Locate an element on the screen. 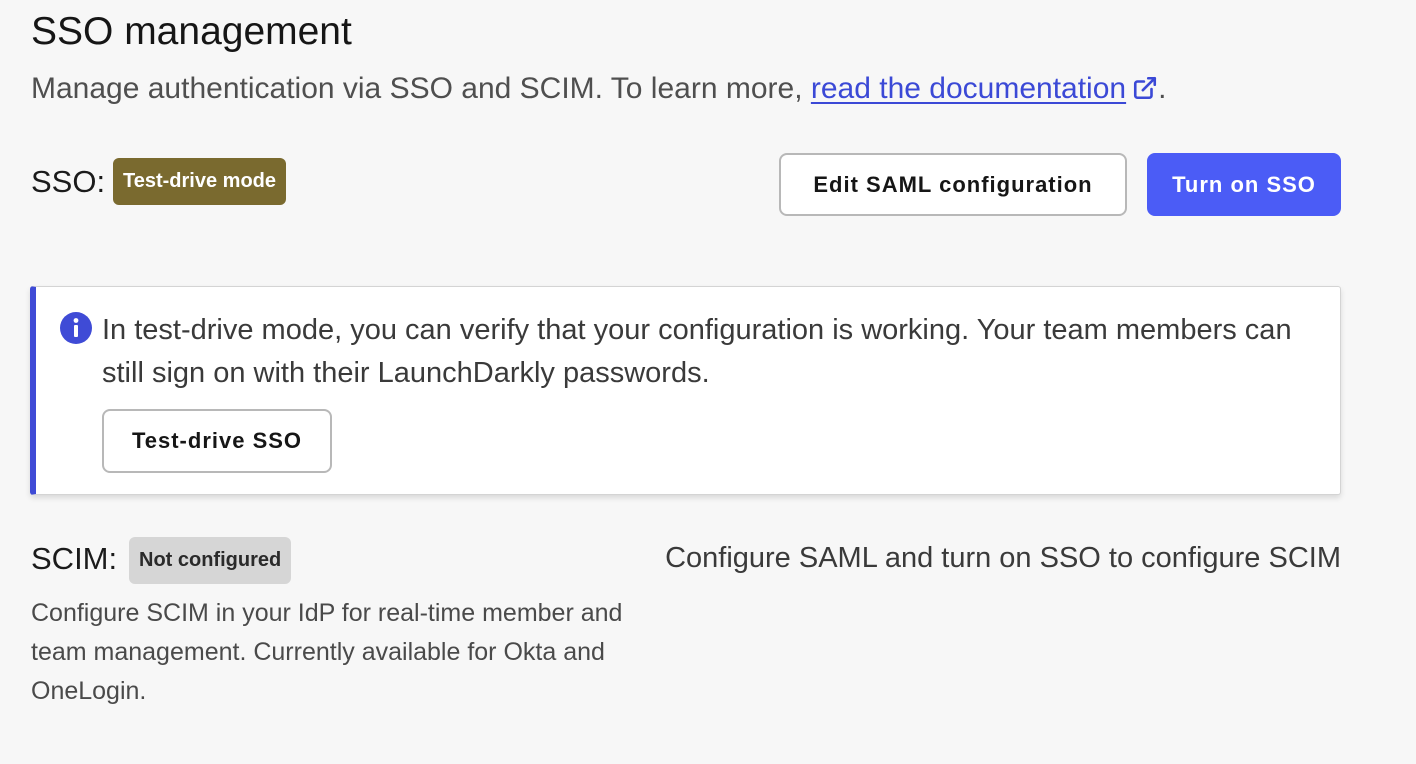 The image size is (1416, 764). info-icon is located at coordinates (76, 328).